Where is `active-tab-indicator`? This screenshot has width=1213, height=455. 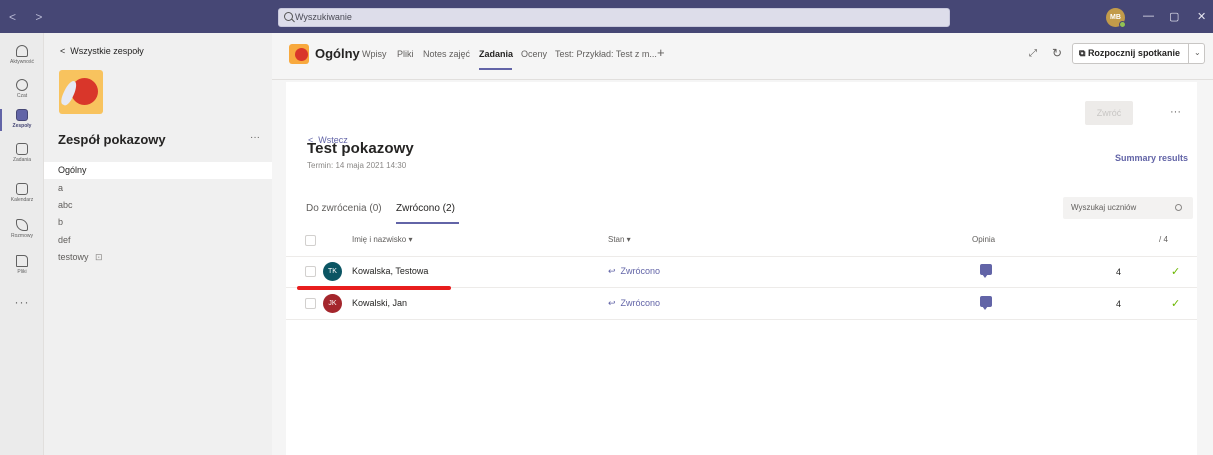 active-tab-indicator is located at coordinates (495, 69).